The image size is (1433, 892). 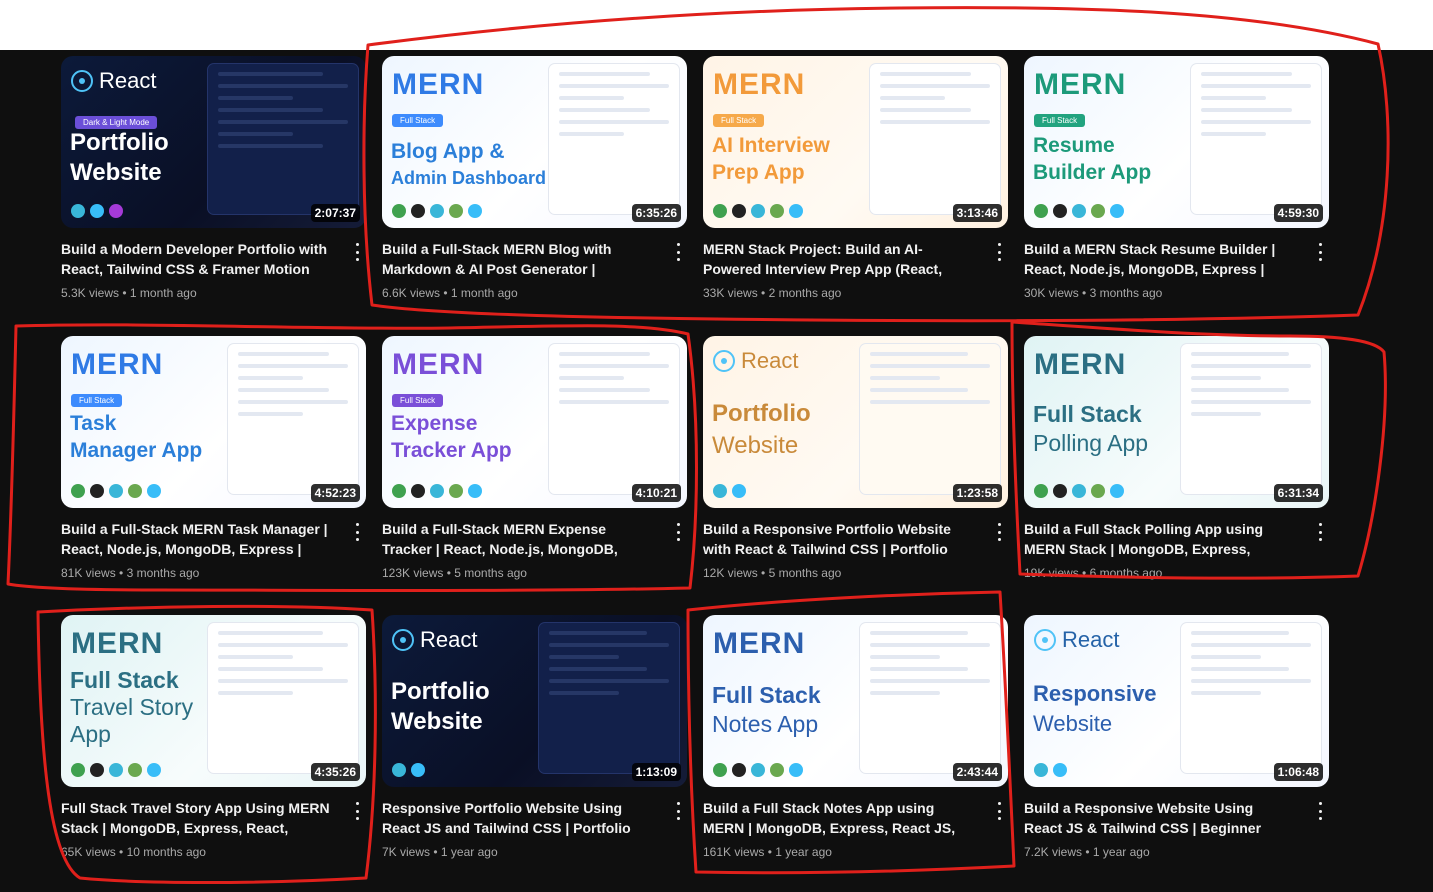 I want to click on duration-badge: 1:23:58, so click(x=977, y=493).